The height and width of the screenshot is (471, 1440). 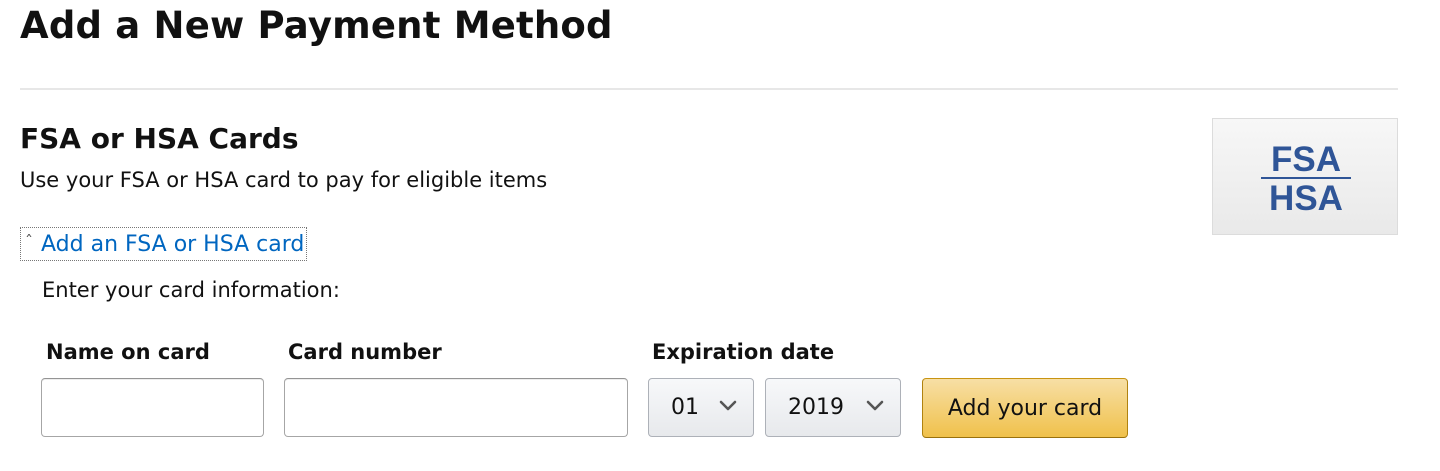 What do you see at coordinates (29, 241) in the screenshot?
I see `caret-up-icon: ˆ` at bounding box center [29, 241].